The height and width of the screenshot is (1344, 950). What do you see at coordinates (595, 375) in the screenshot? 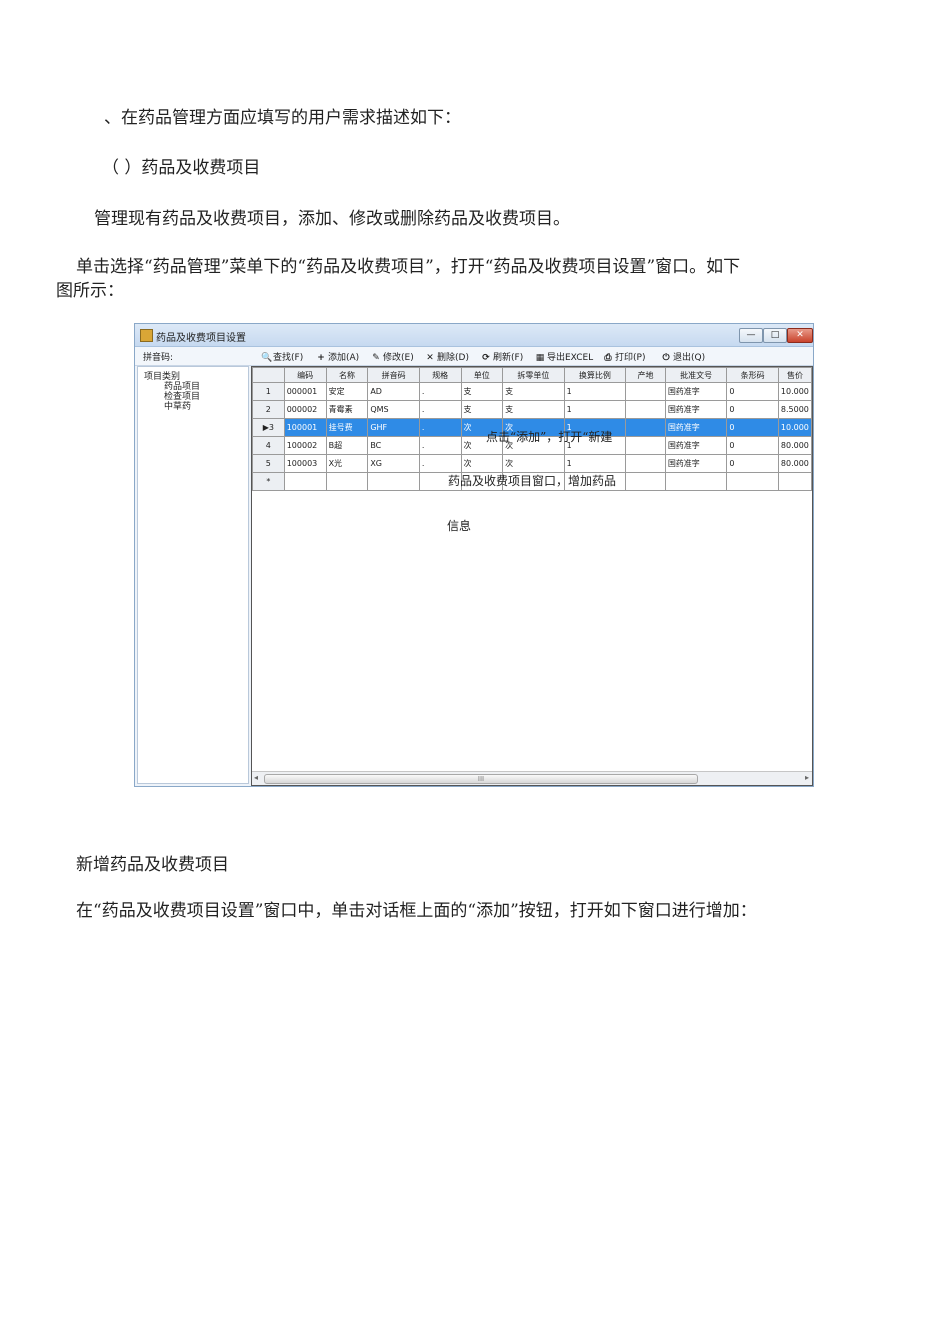
I see `column-header: 换算比例` at bounding box center [595, 375].